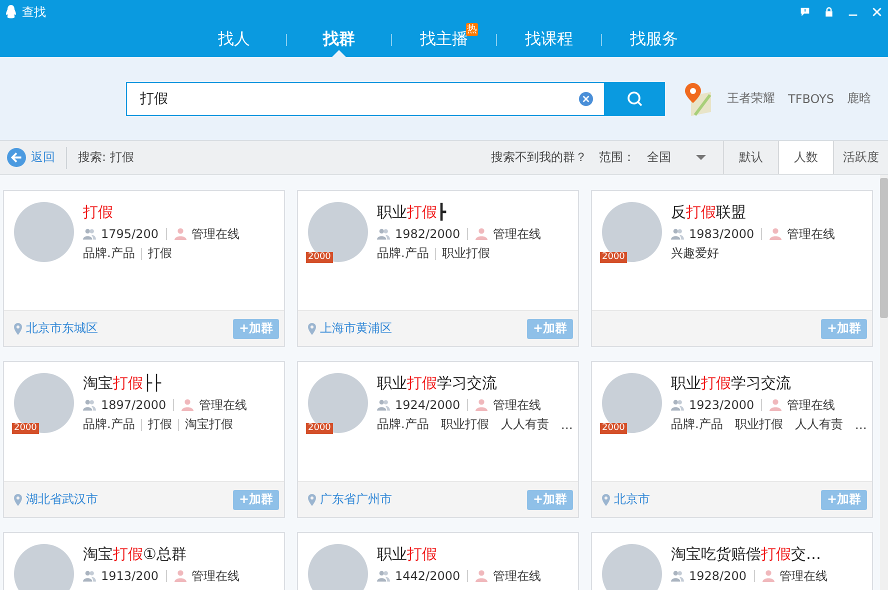 The image size is (888, 590). Describe the element at coordinates (539, 157) in the screenshot. I see `help-link: 搜索不到我的群？` at that location.